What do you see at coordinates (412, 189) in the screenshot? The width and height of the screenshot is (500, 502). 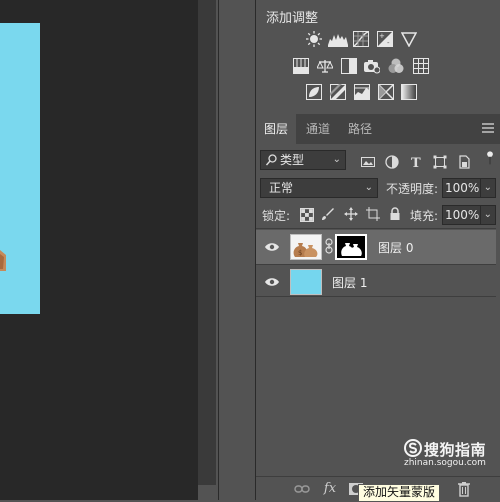 I see `opacity-label: 不透明度:` at bounding box center [412, 189].